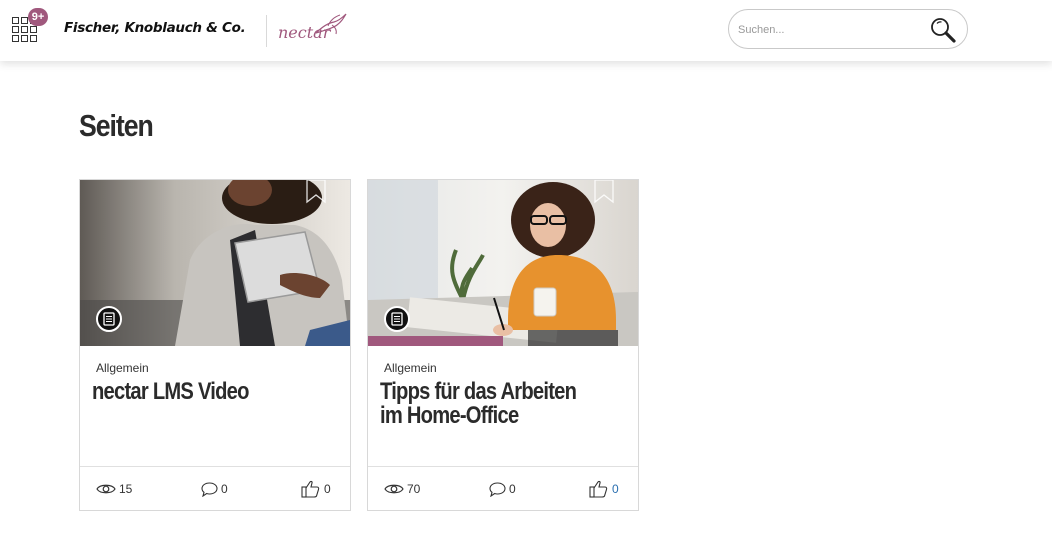 This screenshot has width=1052, height=559. I want to click on views-count: 15, so click(126, 489).